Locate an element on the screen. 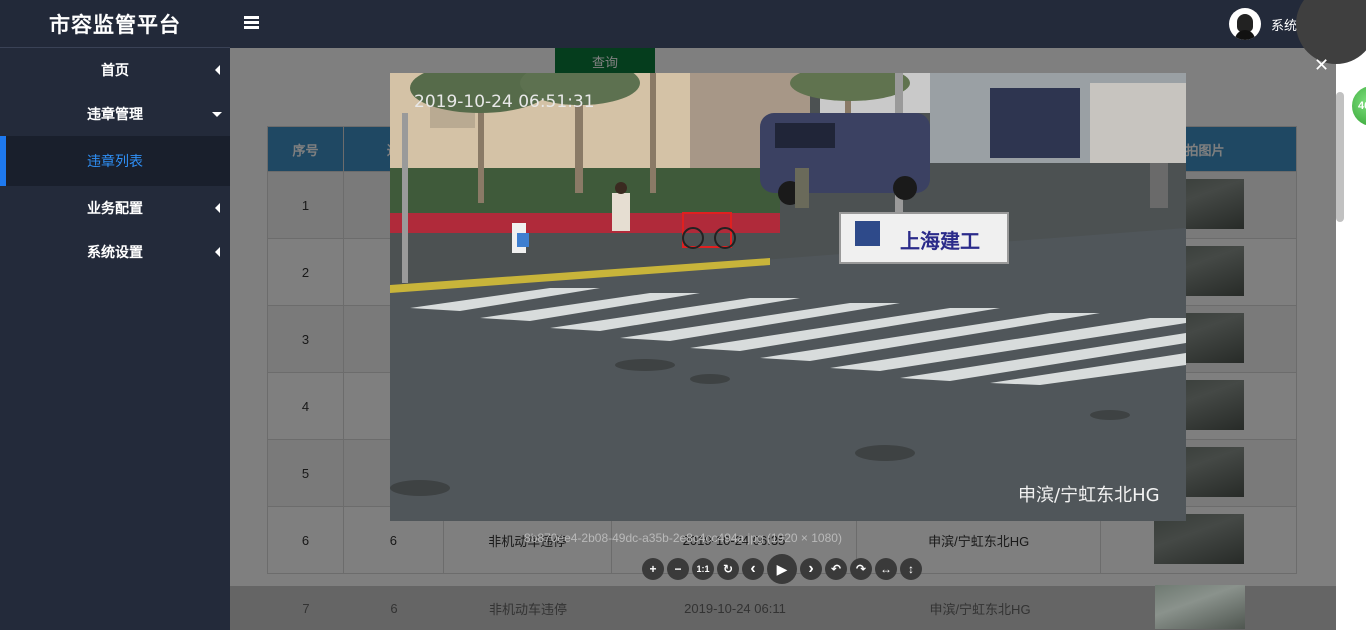 The width and height of the screenshot is (1366, 630). cell-index: 7 is located at coordinates (306, 608).